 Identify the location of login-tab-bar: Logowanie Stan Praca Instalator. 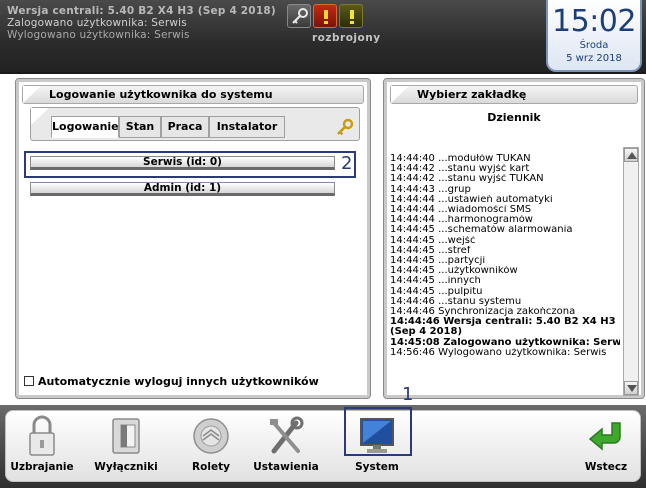
(195, 124).